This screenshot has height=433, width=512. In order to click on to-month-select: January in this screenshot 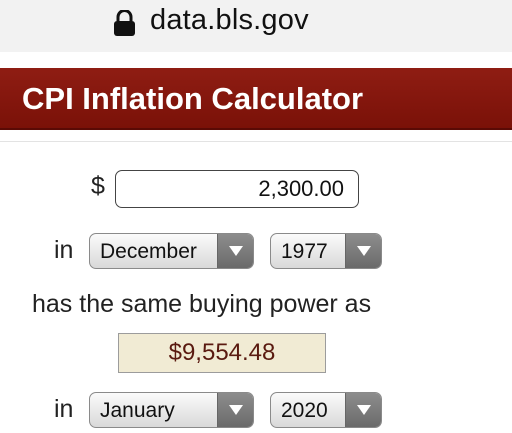, I will do `click(171, 410)`.